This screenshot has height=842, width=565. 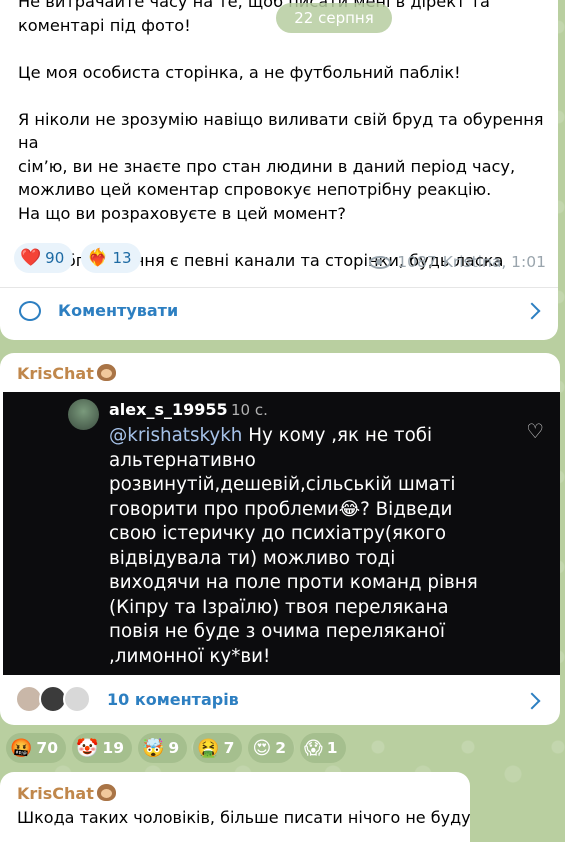 I want to click on heart-icon: ❤️, so click(x=31, y=258).